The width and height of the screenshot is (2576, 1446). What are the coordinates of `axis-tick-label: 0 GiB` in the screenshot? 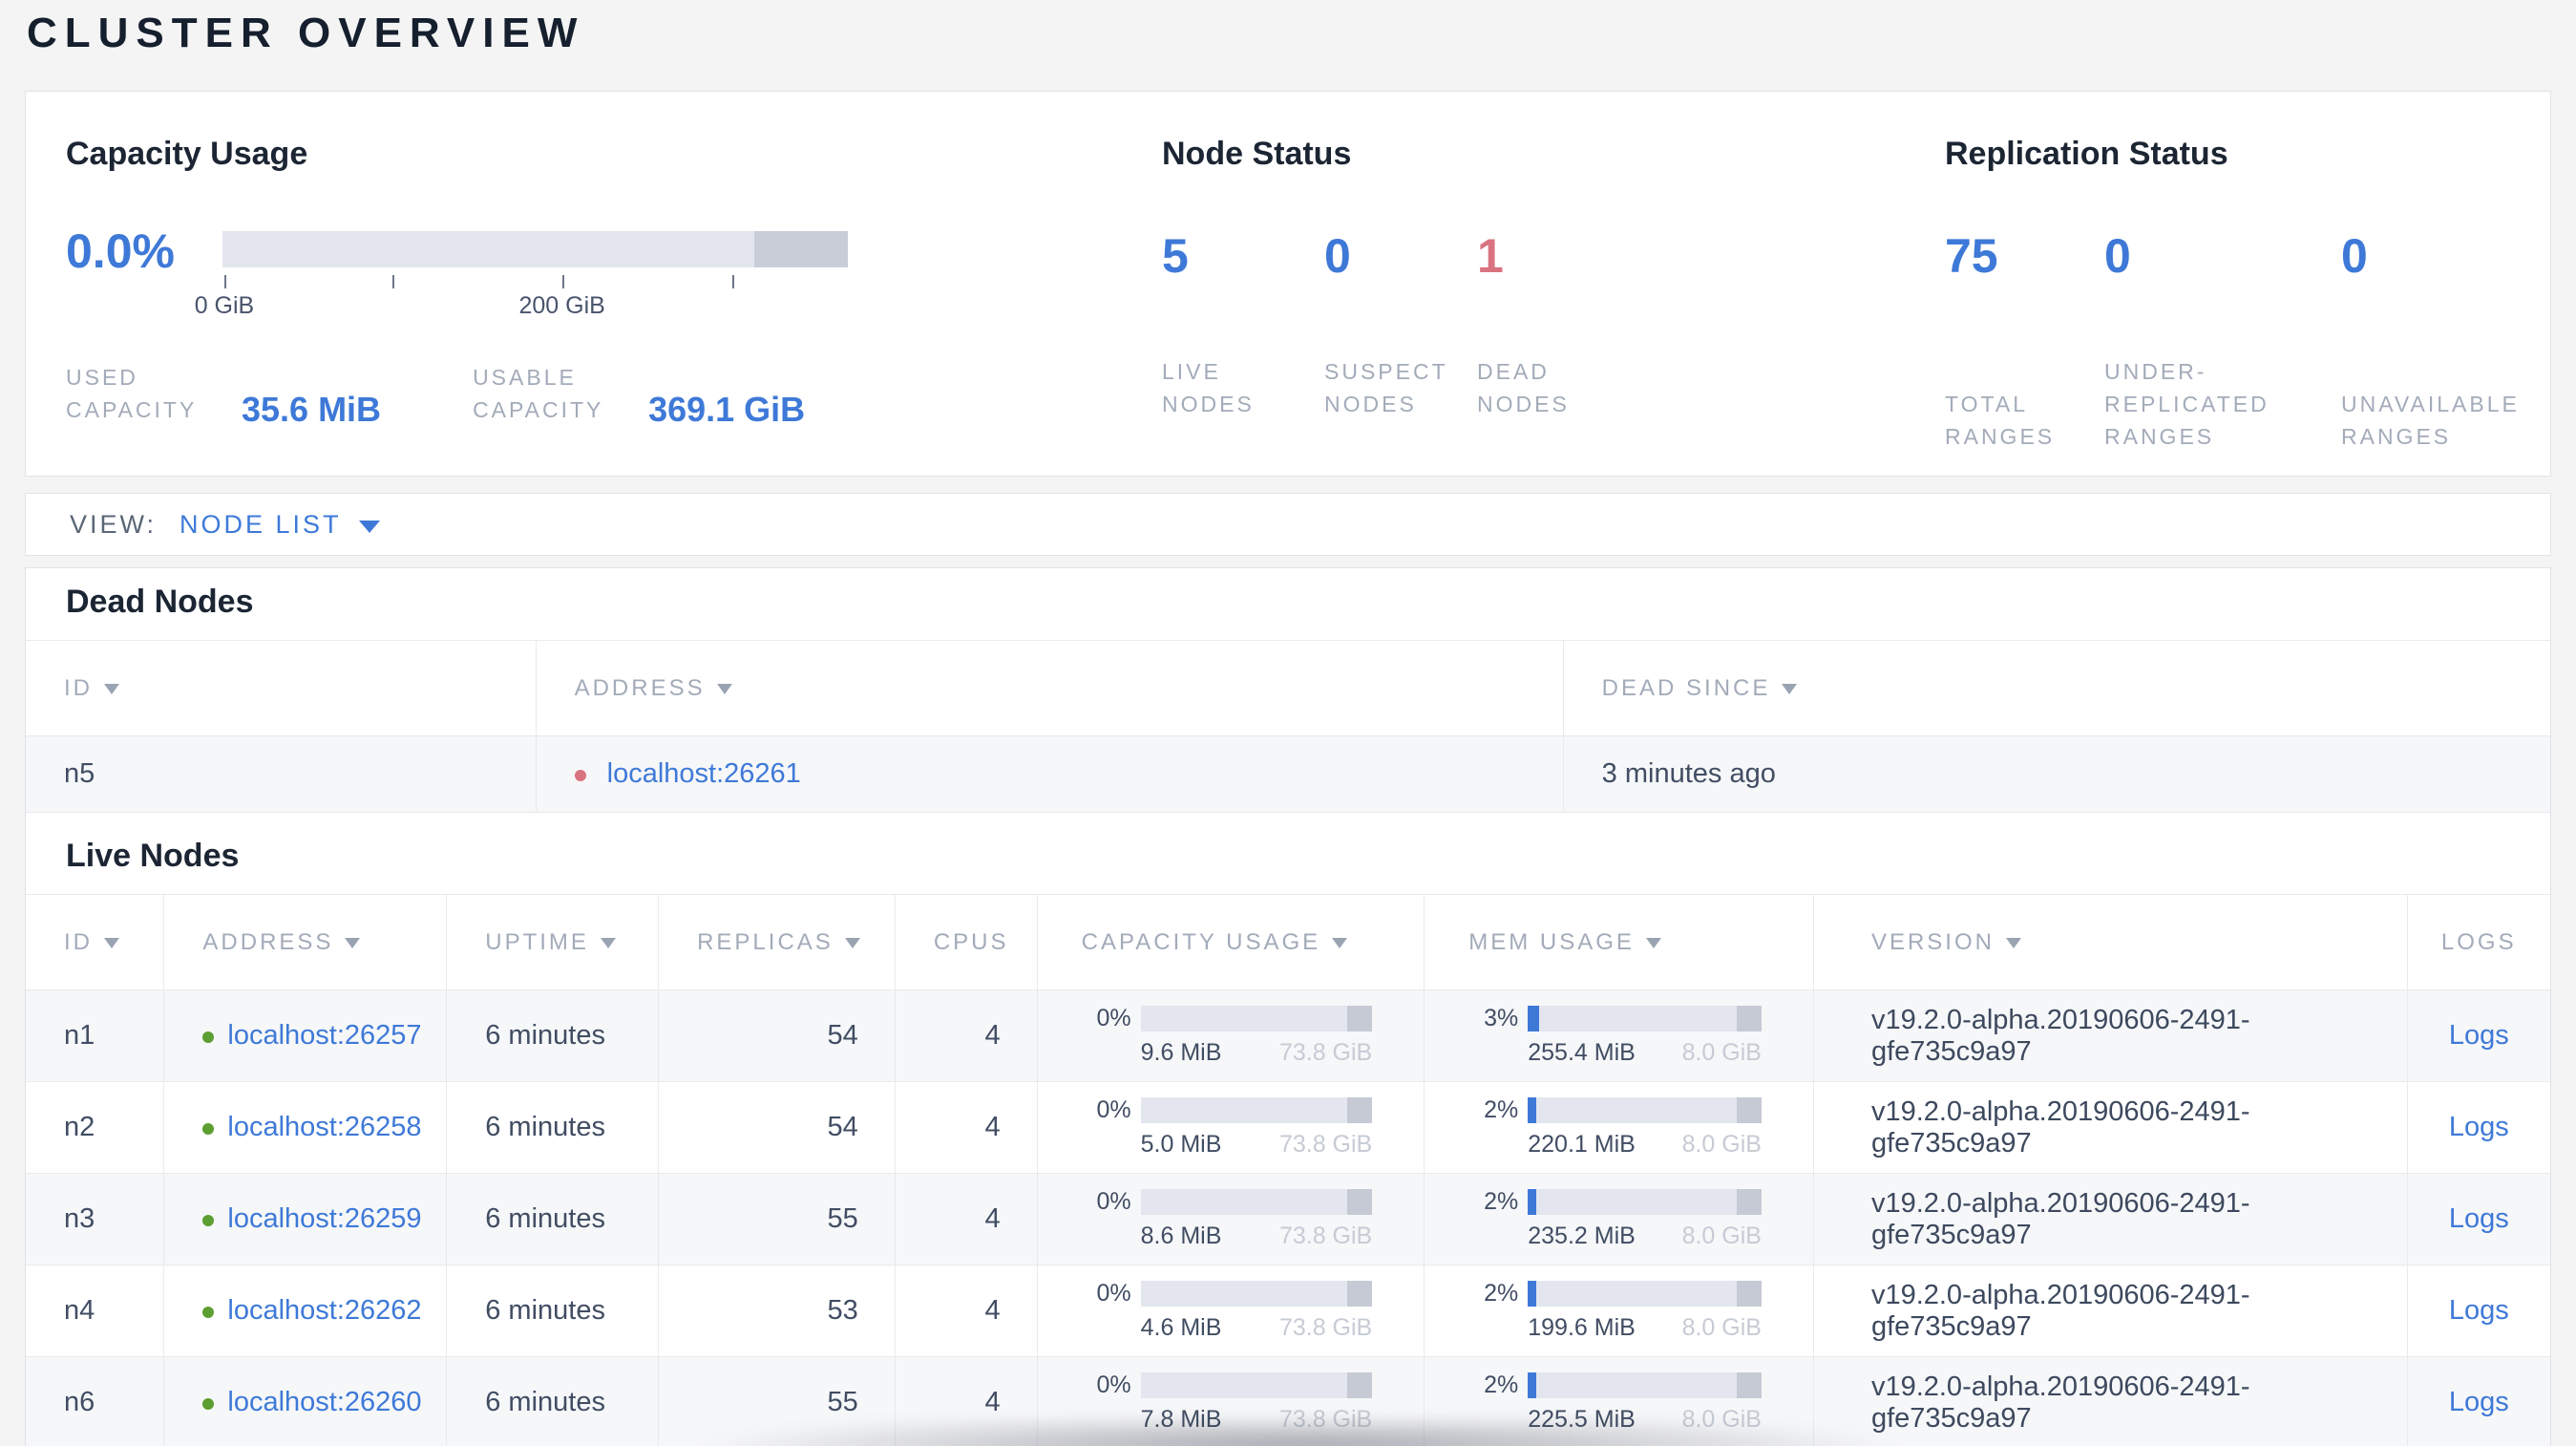 It's located at (224, 305).